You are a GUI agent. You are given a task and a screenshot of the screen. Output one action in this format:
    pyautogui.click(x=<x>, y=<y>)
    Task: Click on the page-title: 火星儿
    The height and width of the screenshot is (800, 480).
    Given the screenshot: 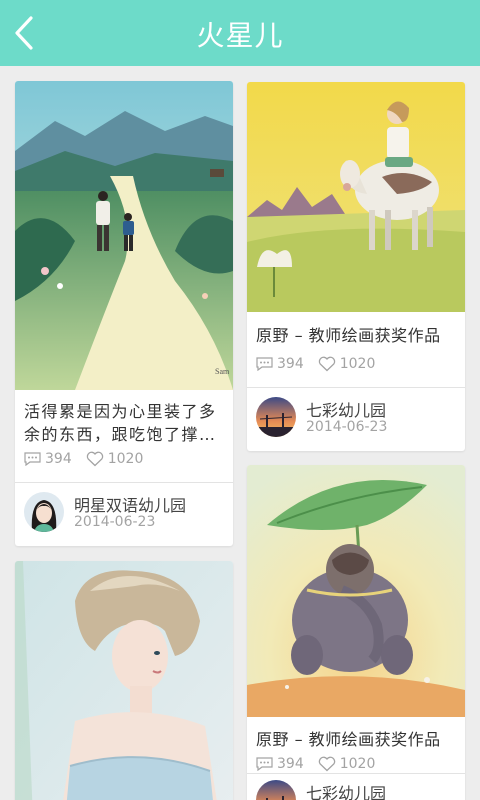 What is the action you would take?
    pyautogui.click(x=240, y=35)
    